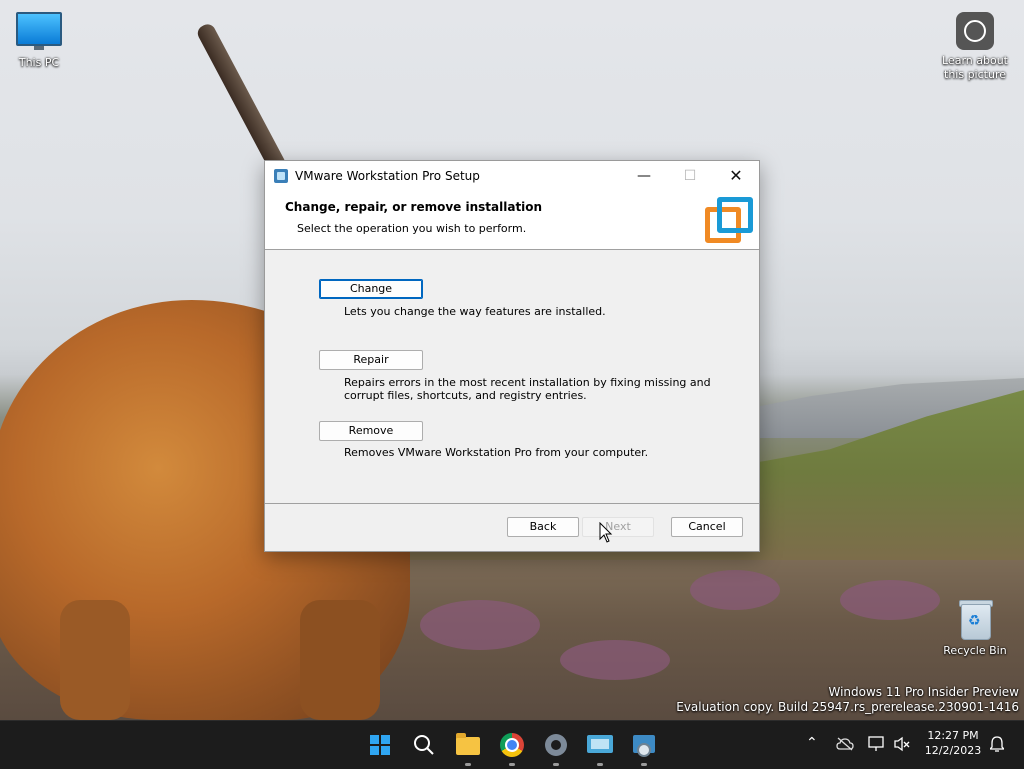 The width and height of the screenshot is (1024, 772). I want to click on recycle-bin-icon: ♻, so click(976, 619).